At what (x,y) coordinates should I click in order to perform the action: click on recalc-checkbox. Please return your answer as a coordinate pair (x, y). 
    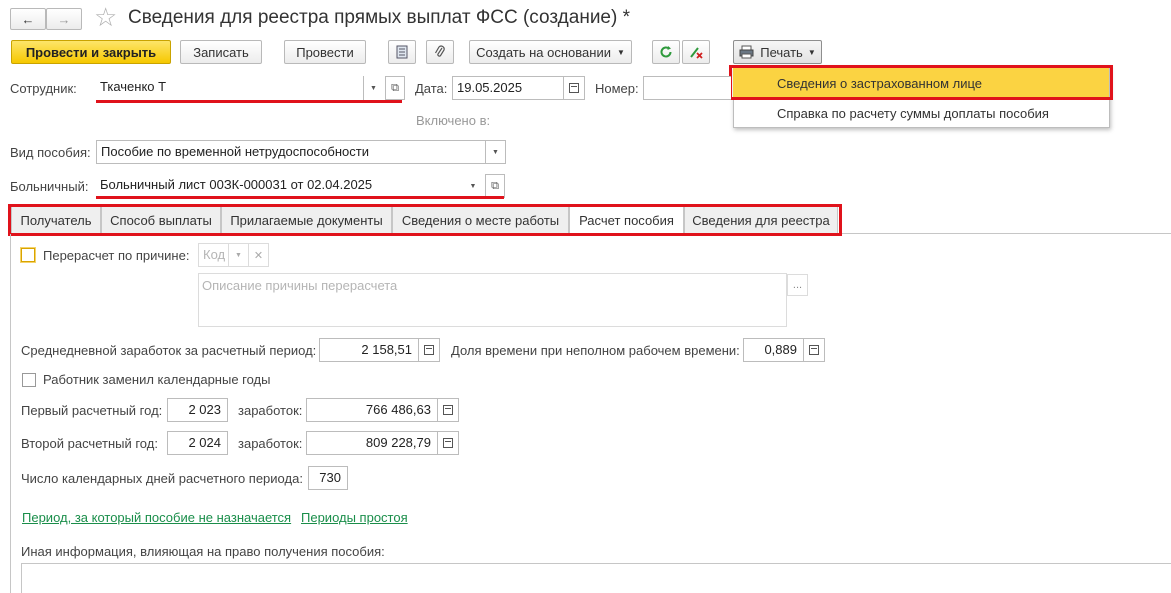
    Looking at the image, I should click on (28, 255).